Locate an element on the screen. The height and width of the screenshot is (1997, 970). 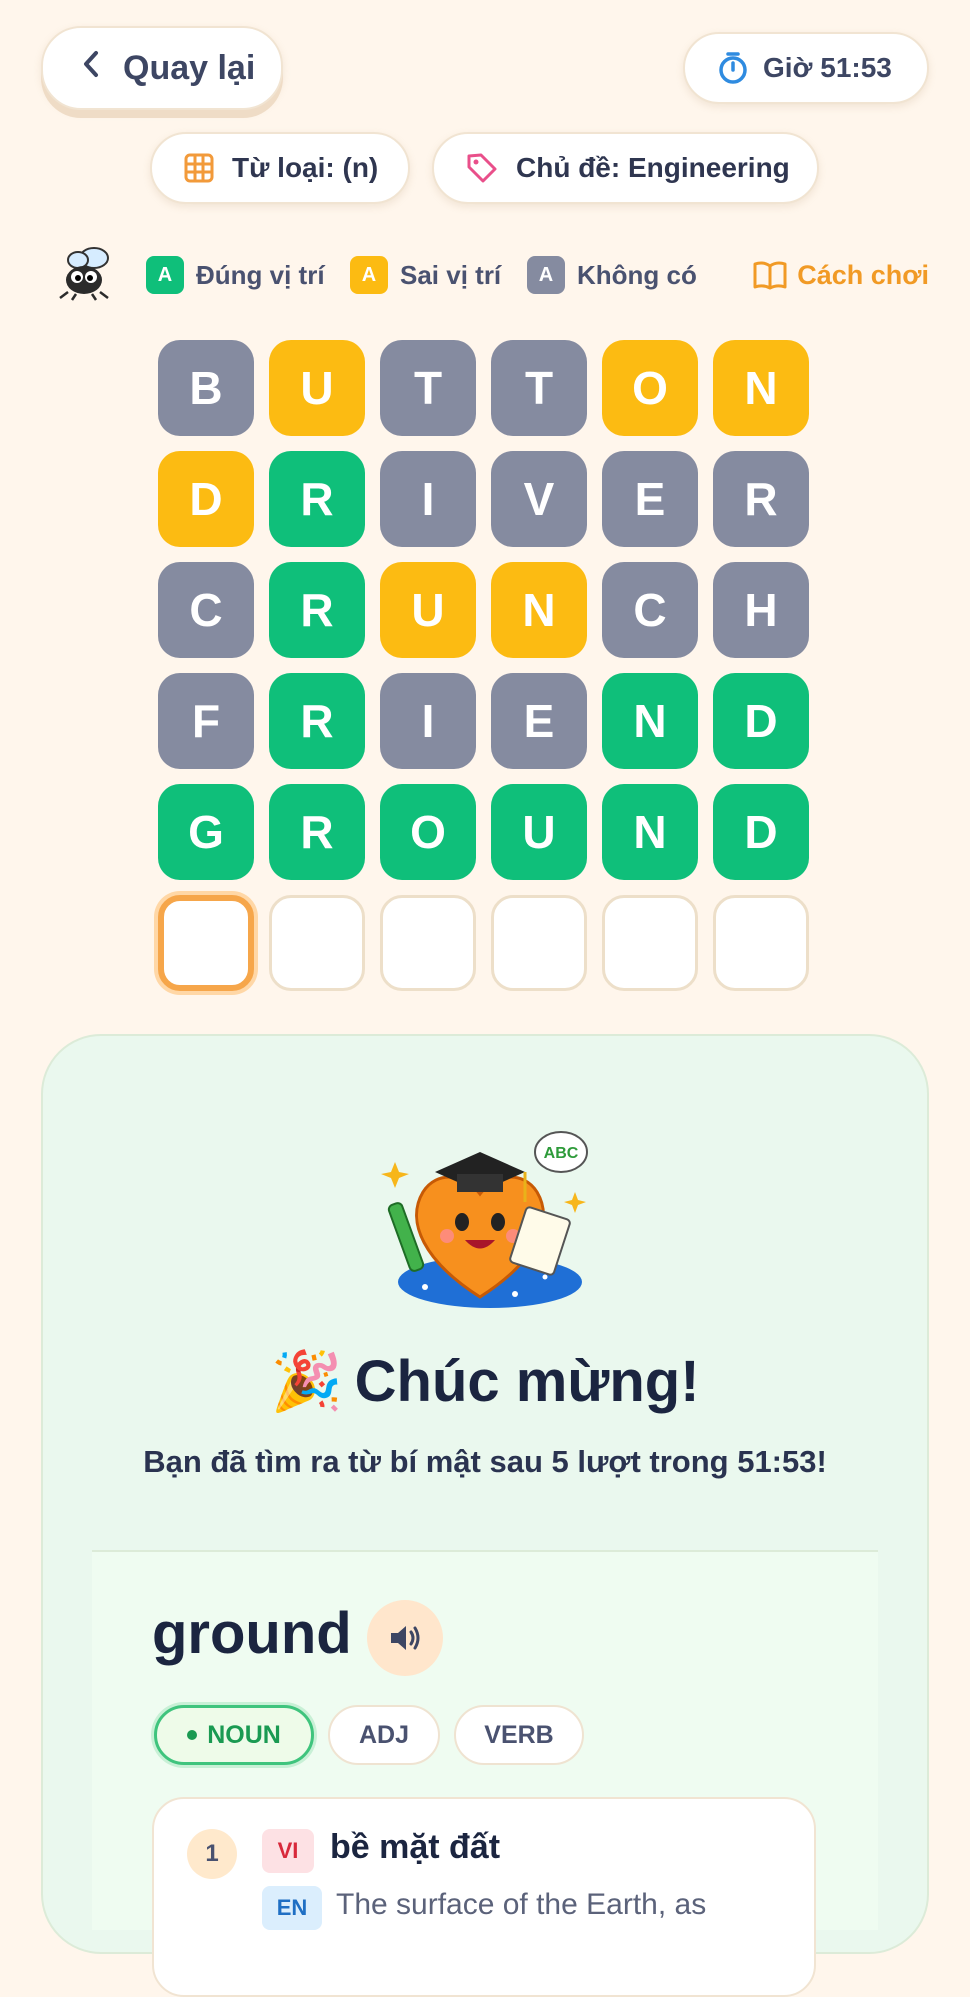
word-type-chip: Từ loại: (n) is located at coordinates (280, 168).